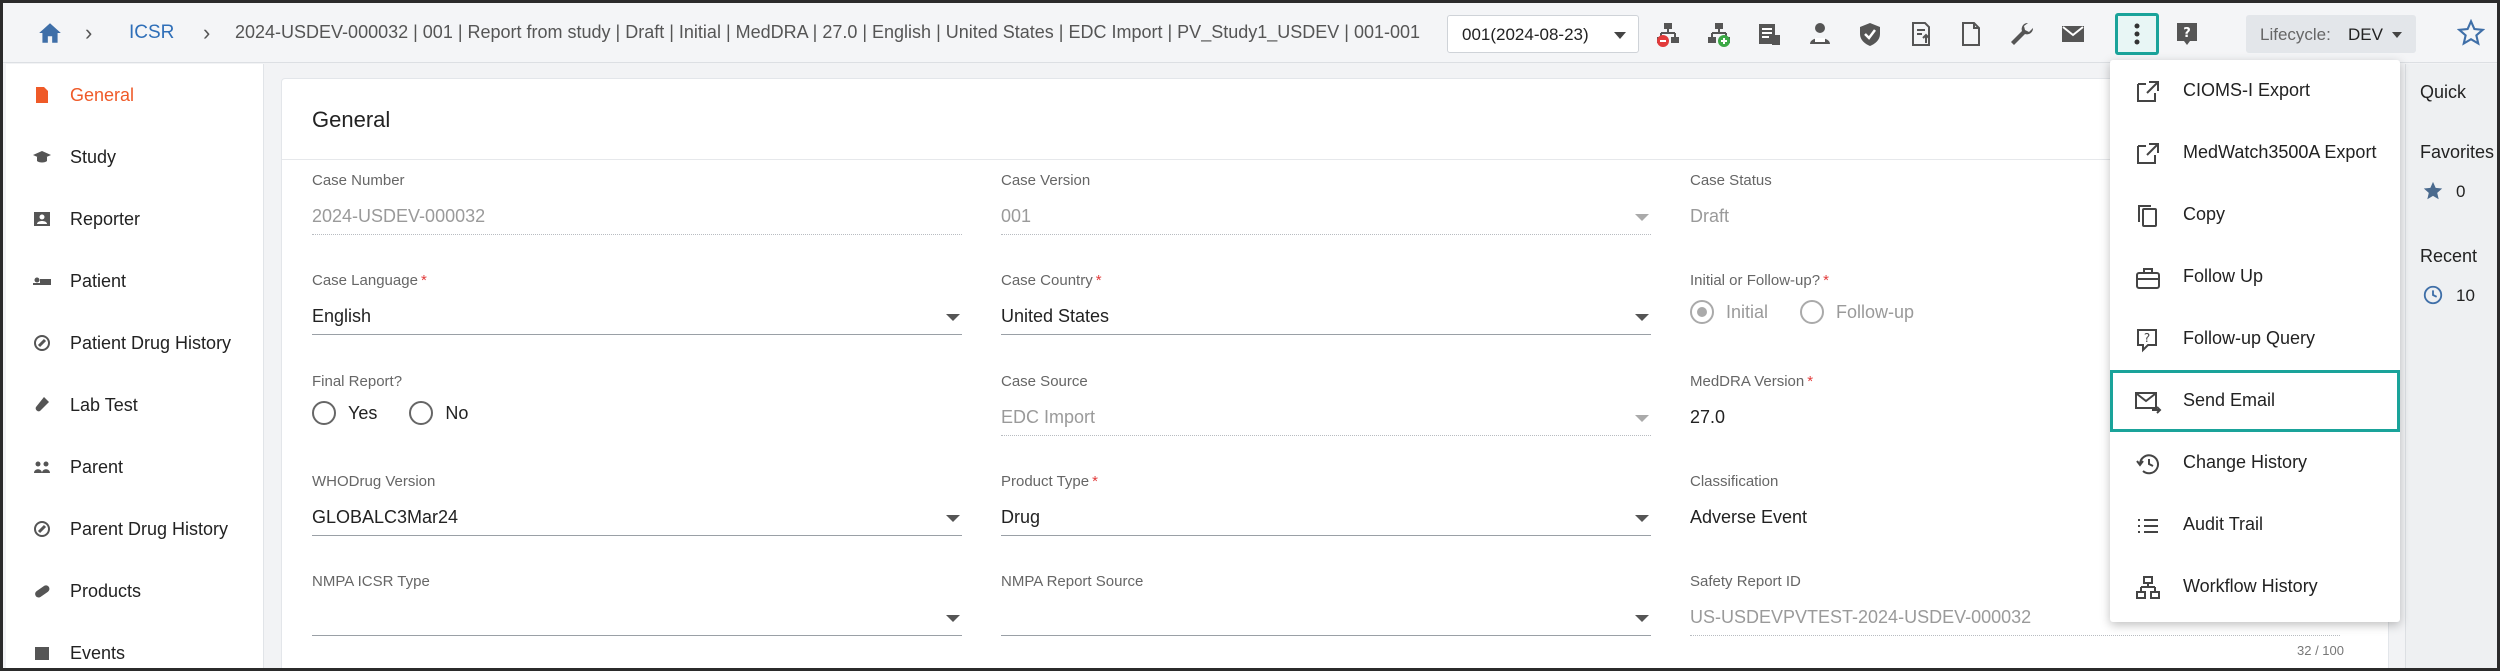 Image resolution: width=2500 pixels, height=671 pixels. Describe the element at coordinates (1747, 311) in the screenshot. I see `initial-radio-label: Initial` at that location.